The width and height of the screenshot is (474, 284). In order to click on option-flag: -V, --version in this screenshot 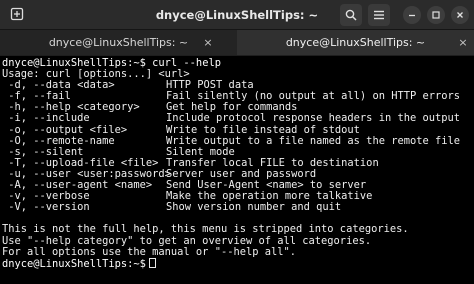, I will do `click(46, 207)`.